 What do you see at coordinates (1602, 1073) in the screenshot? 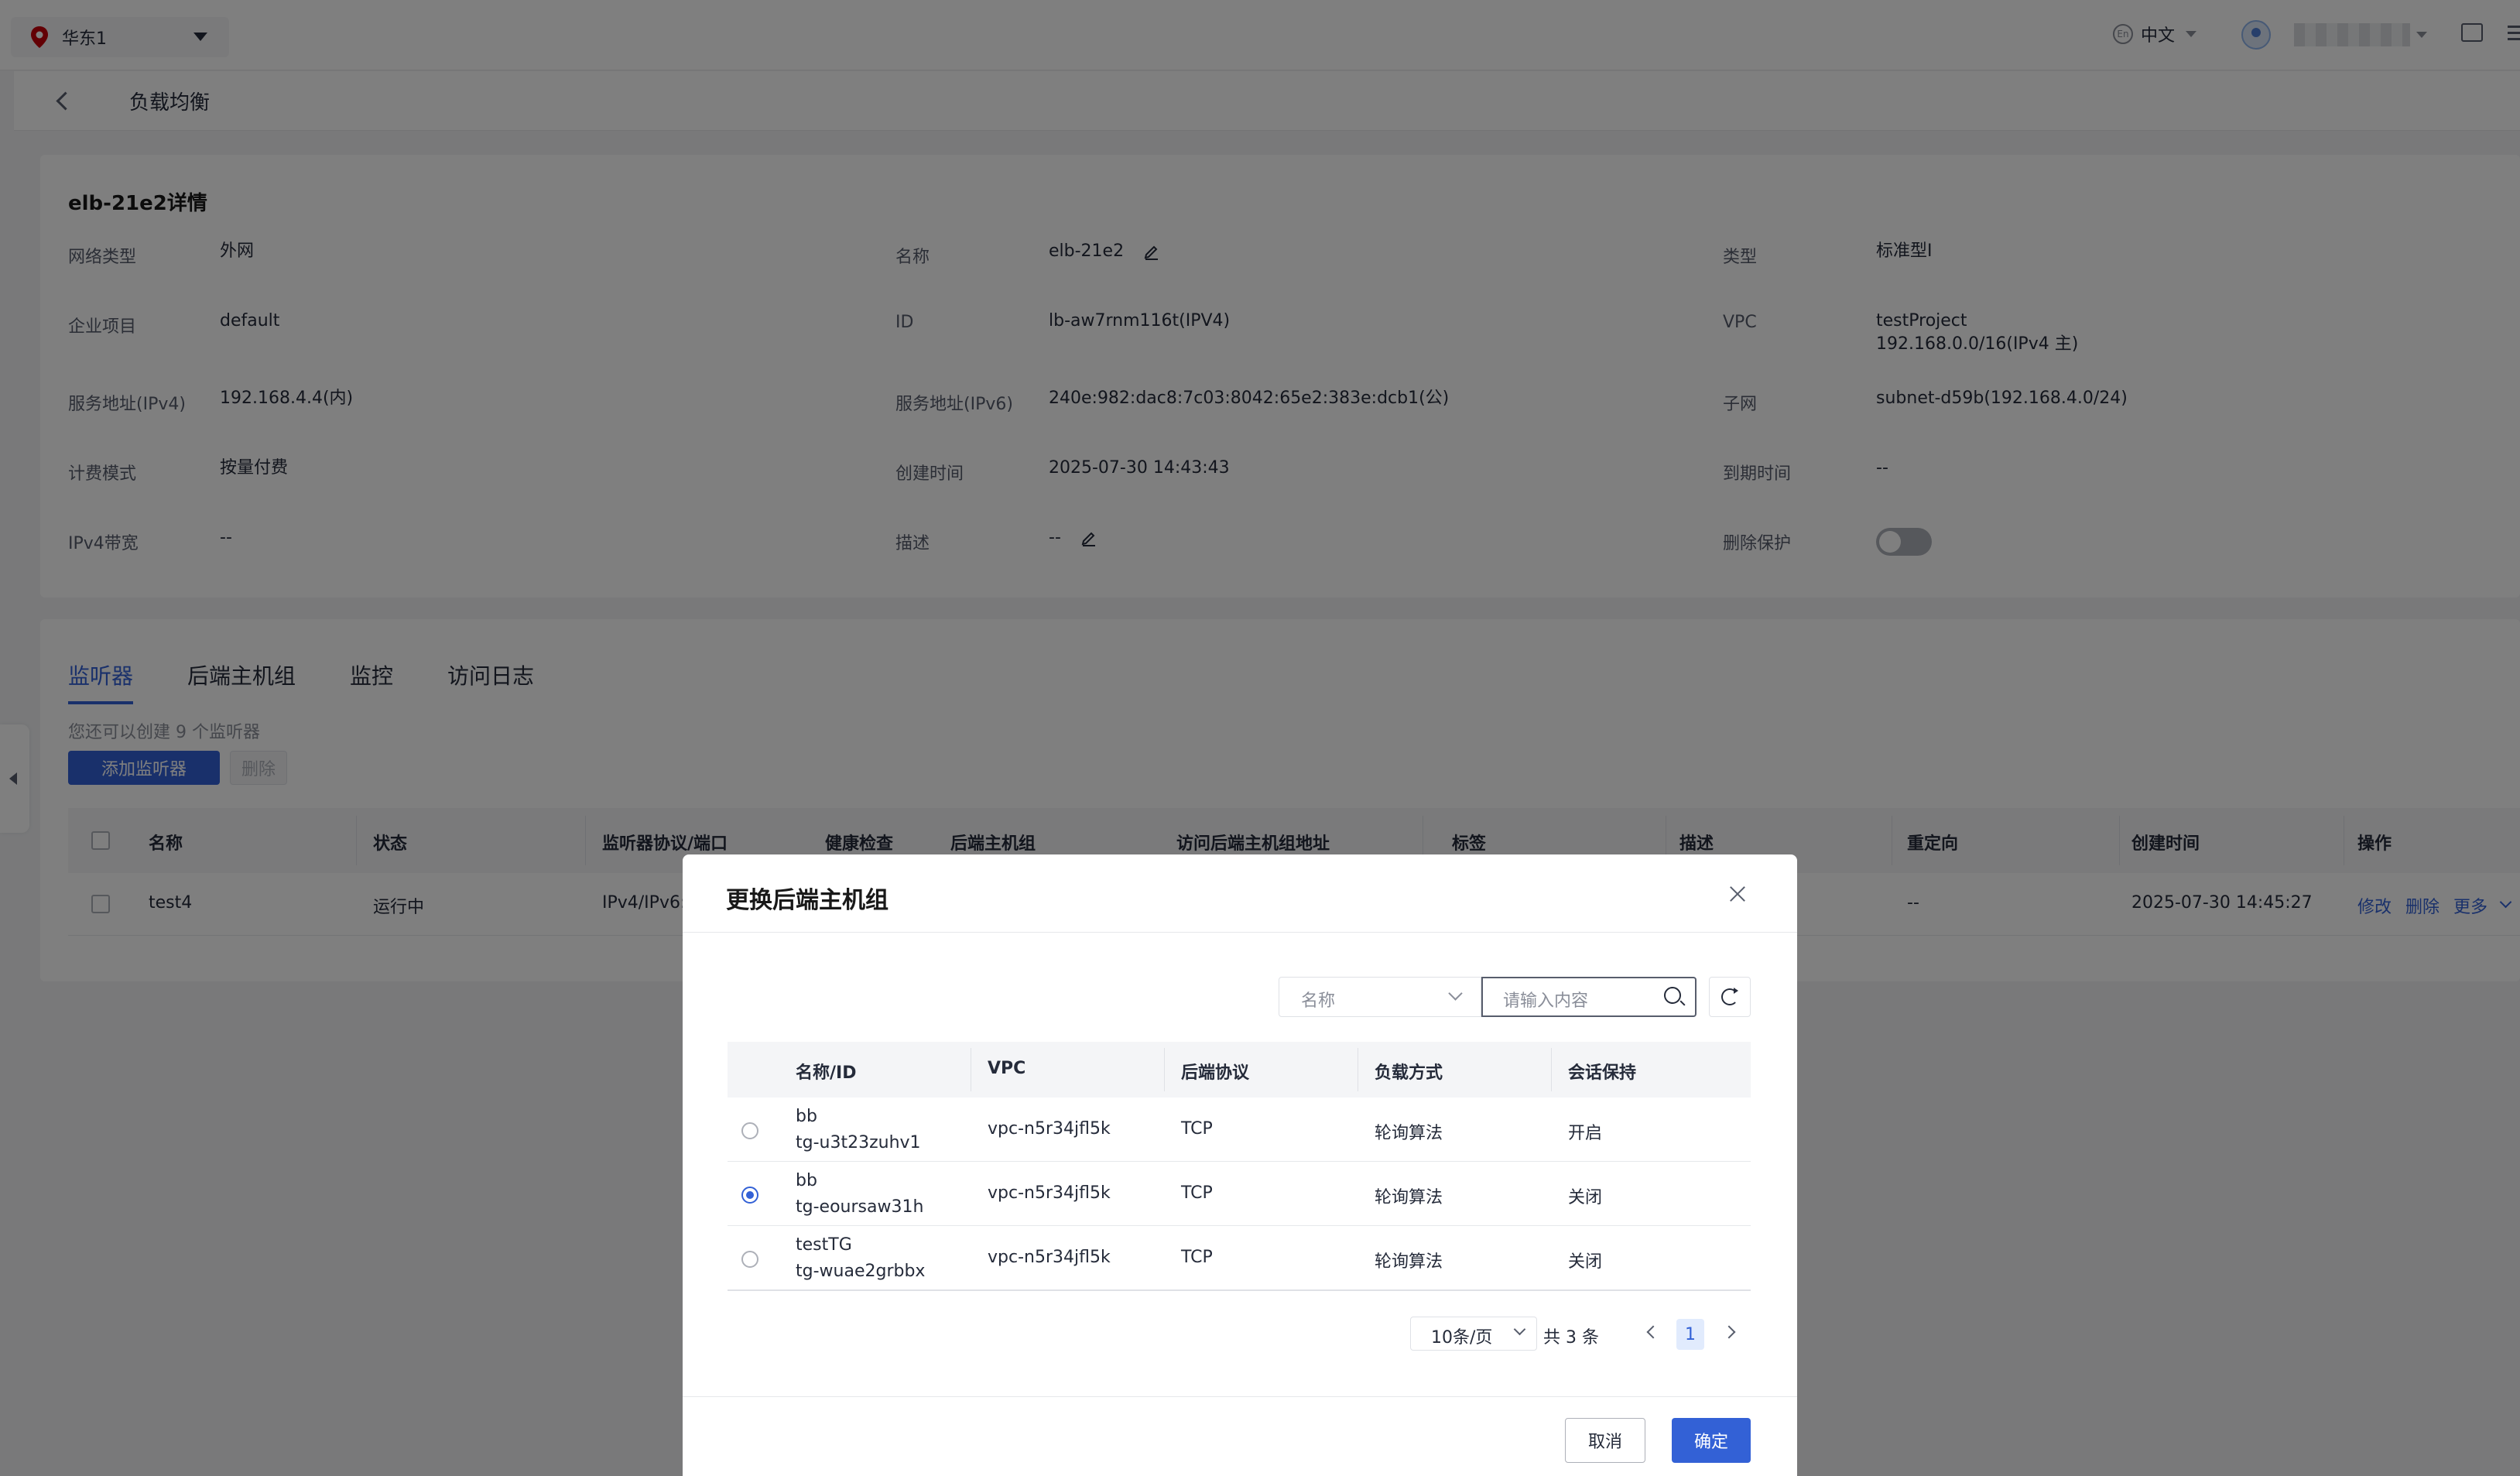
I see `column-header: 会话保持` at bounding box center [1602, 1073].